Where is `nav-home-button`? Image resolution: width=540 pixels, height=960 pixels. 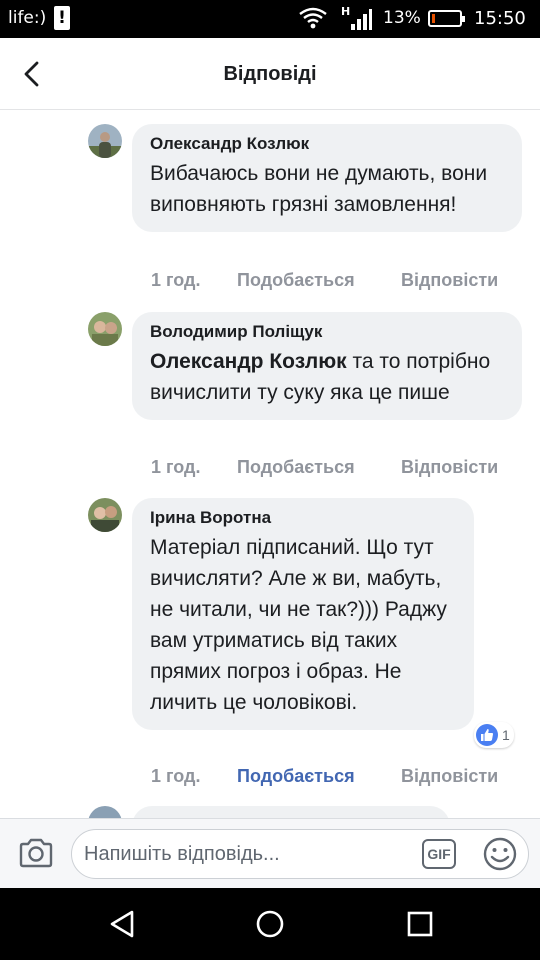
nav-home-button is located at coordinates (270, 924).